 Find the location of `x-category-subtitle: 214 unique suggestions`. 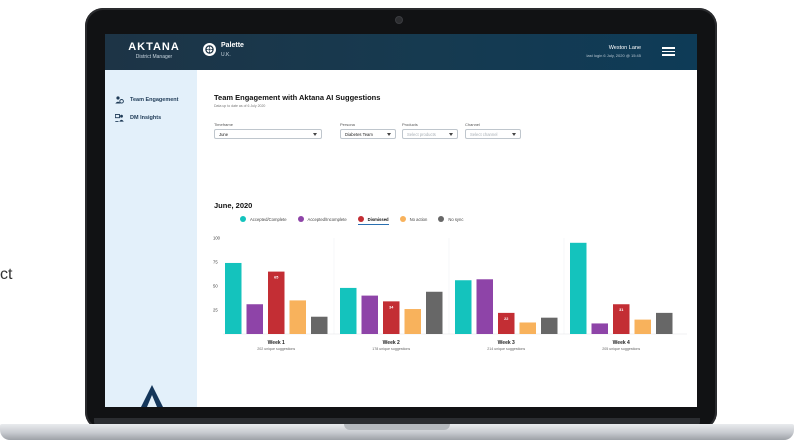

x-category-subtitle: 214 unique suggestions is located at coordinates (506, 349).